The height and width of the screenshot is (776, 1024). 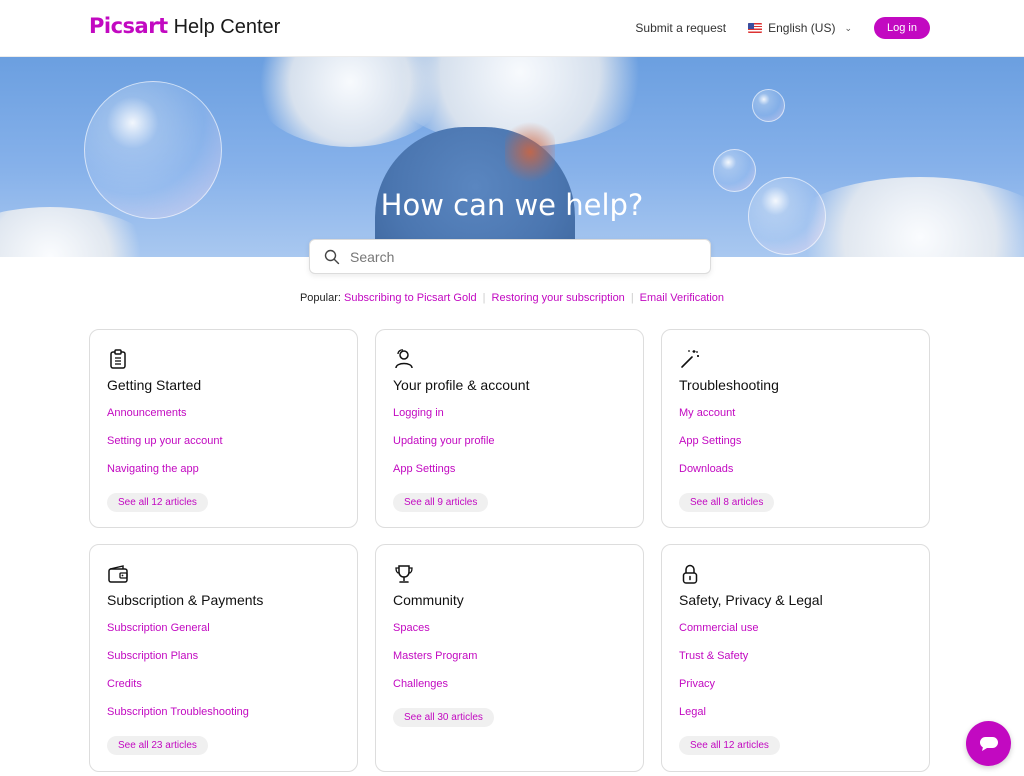 I want to click on clipboard-icon, so click(x=118, y=359).